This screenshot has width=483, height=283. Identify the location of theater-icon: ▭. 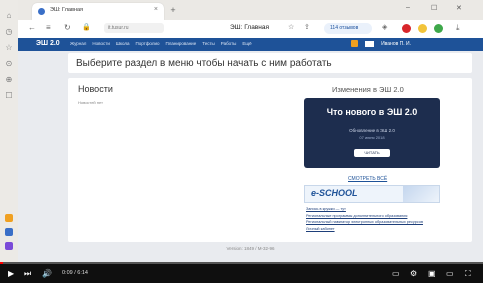
(450, 273).